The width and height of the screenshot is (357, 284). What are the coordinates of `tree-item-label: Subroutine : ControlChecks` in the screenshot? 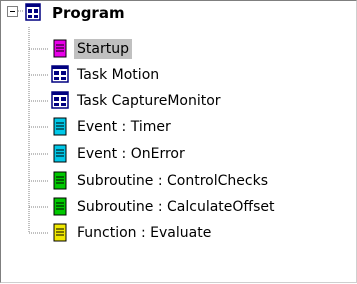 It's located at (172, 181).